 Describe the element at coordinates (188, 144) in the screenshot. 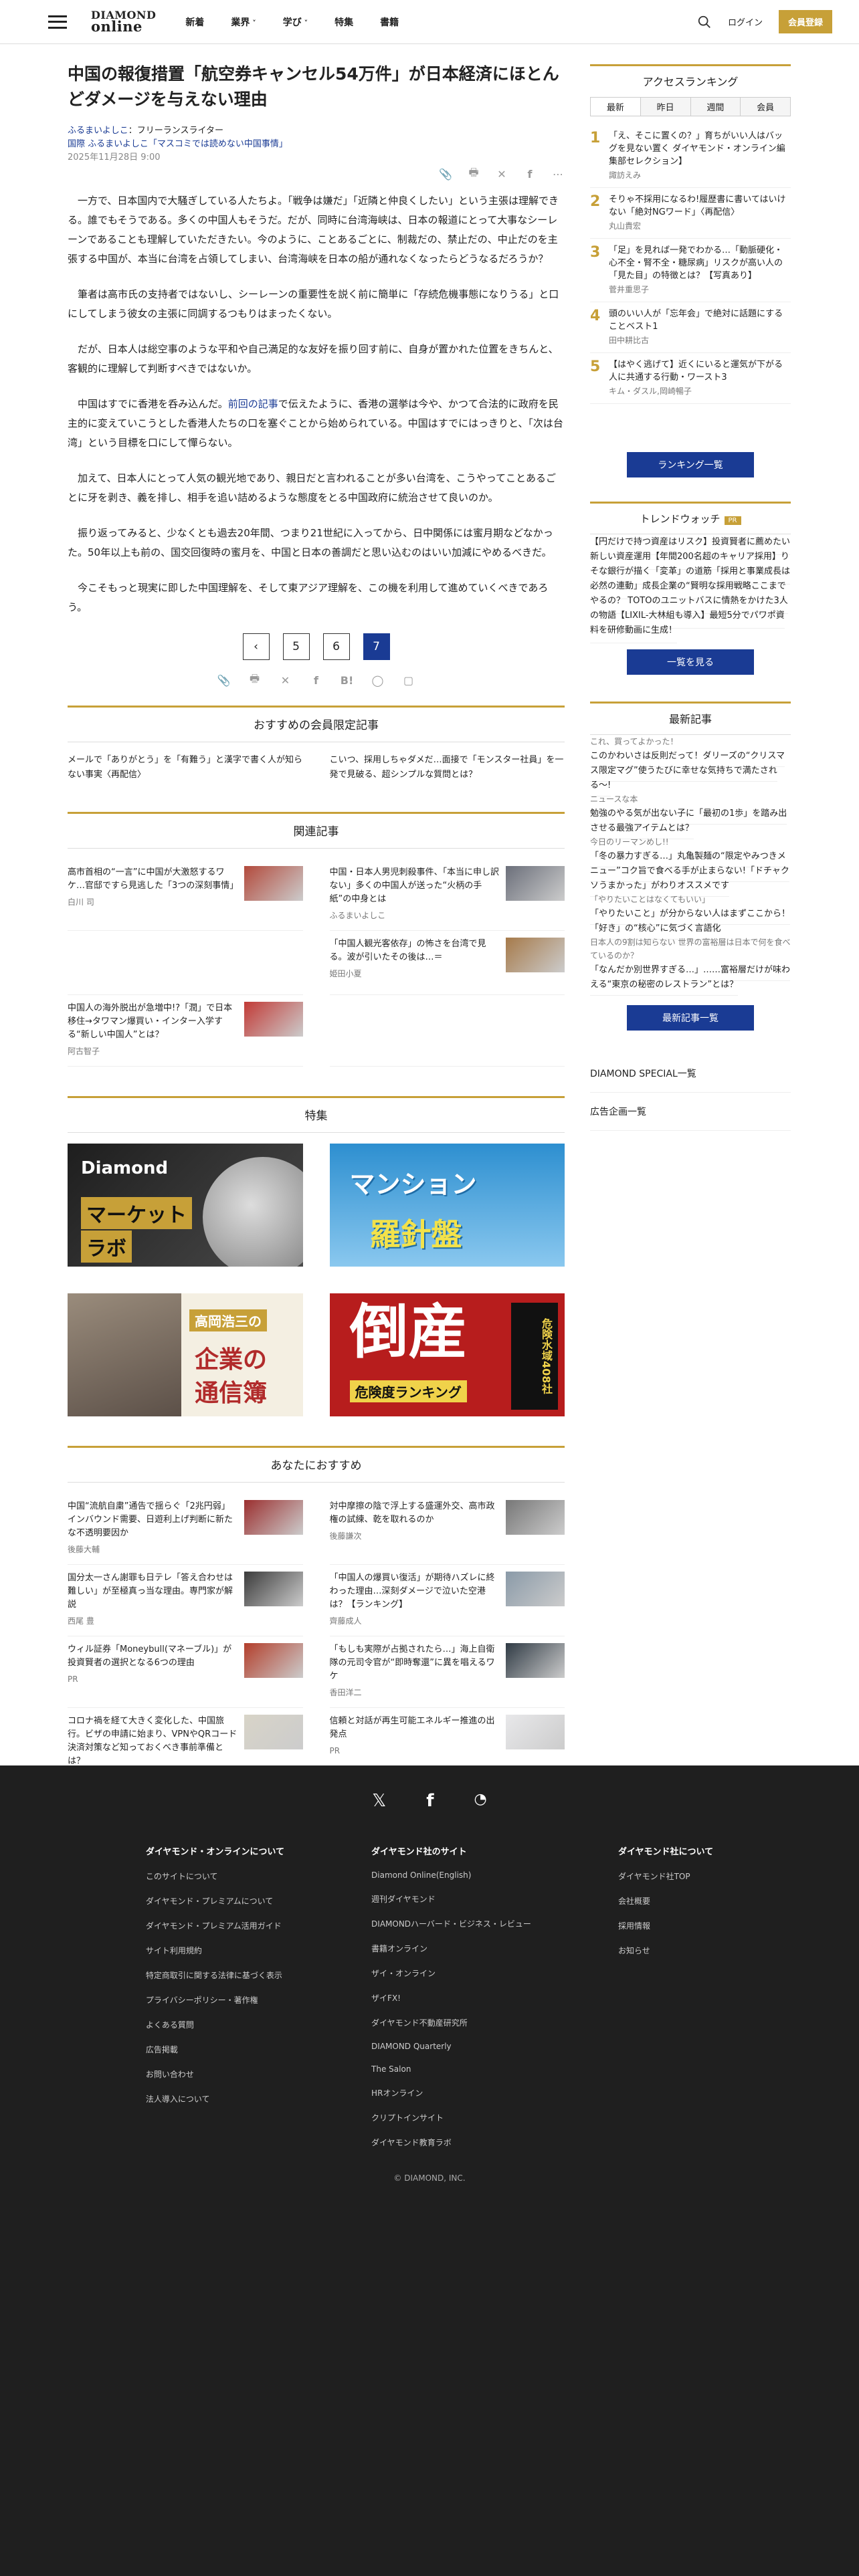

I see `series-link: ふるまいよしこ「マスコミでは読めない中国事情」` at that location.